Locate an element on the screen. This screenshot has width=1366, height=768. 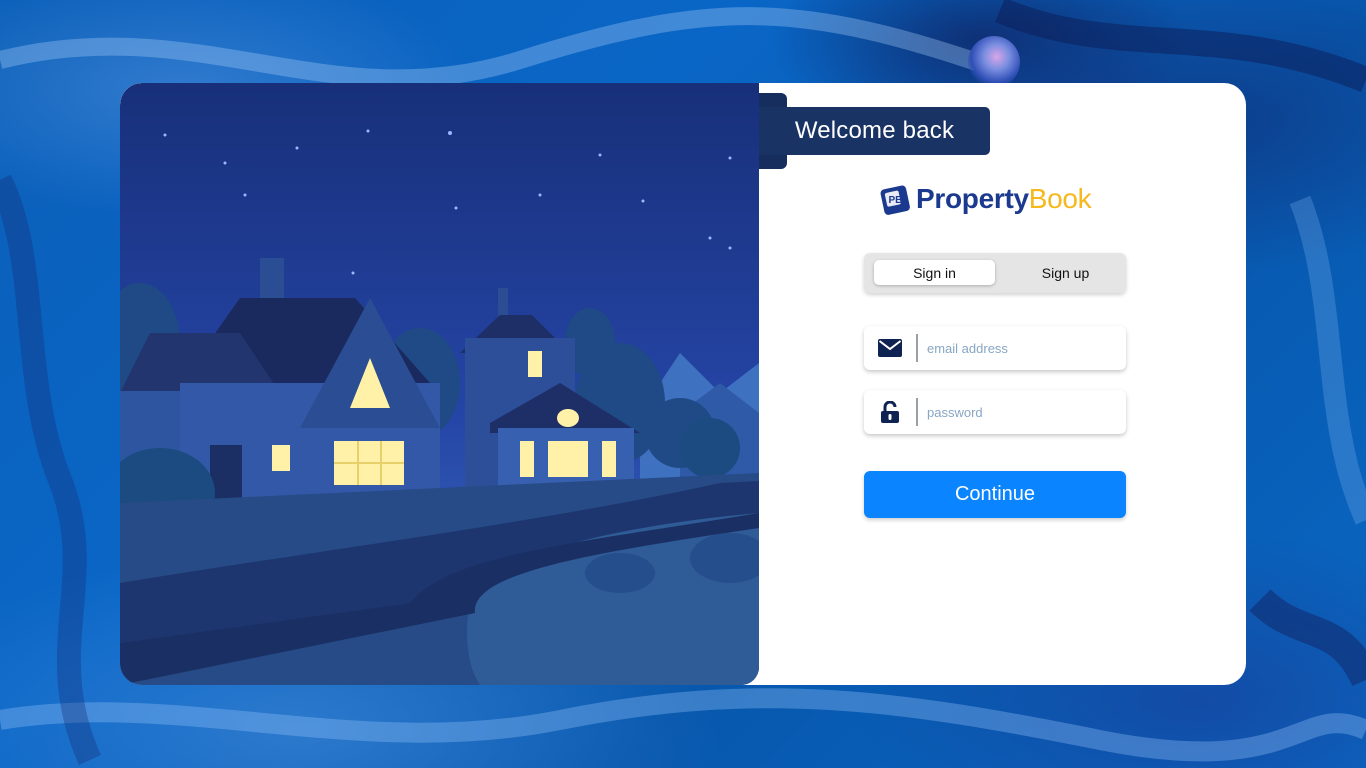
auth-mode-toggle: Sign in Sign up is located at coordinates (995, 273).